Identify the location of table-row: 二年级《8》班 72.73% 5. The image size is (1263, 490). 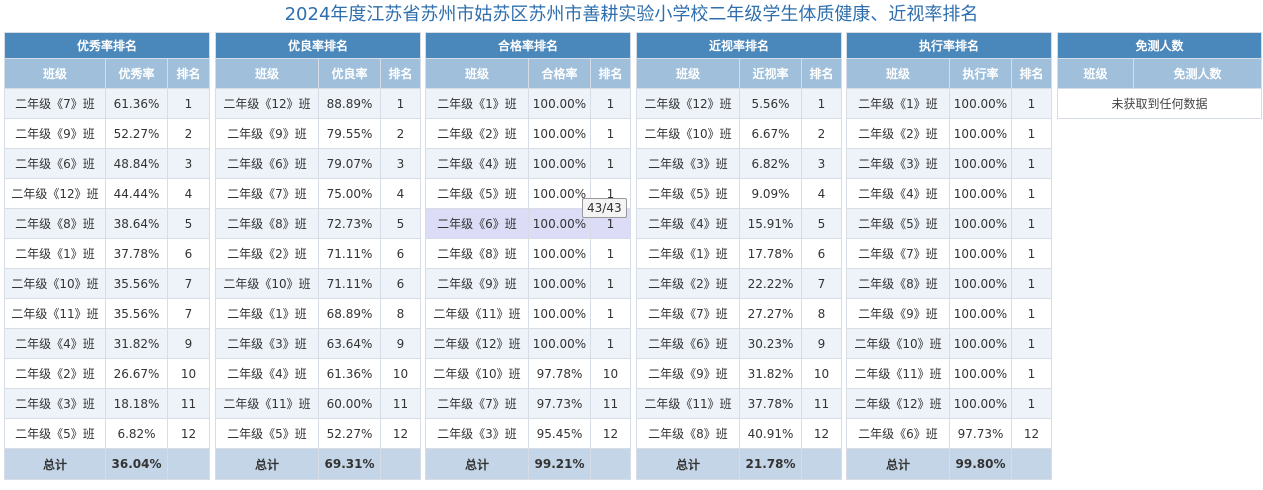
(318, 223).